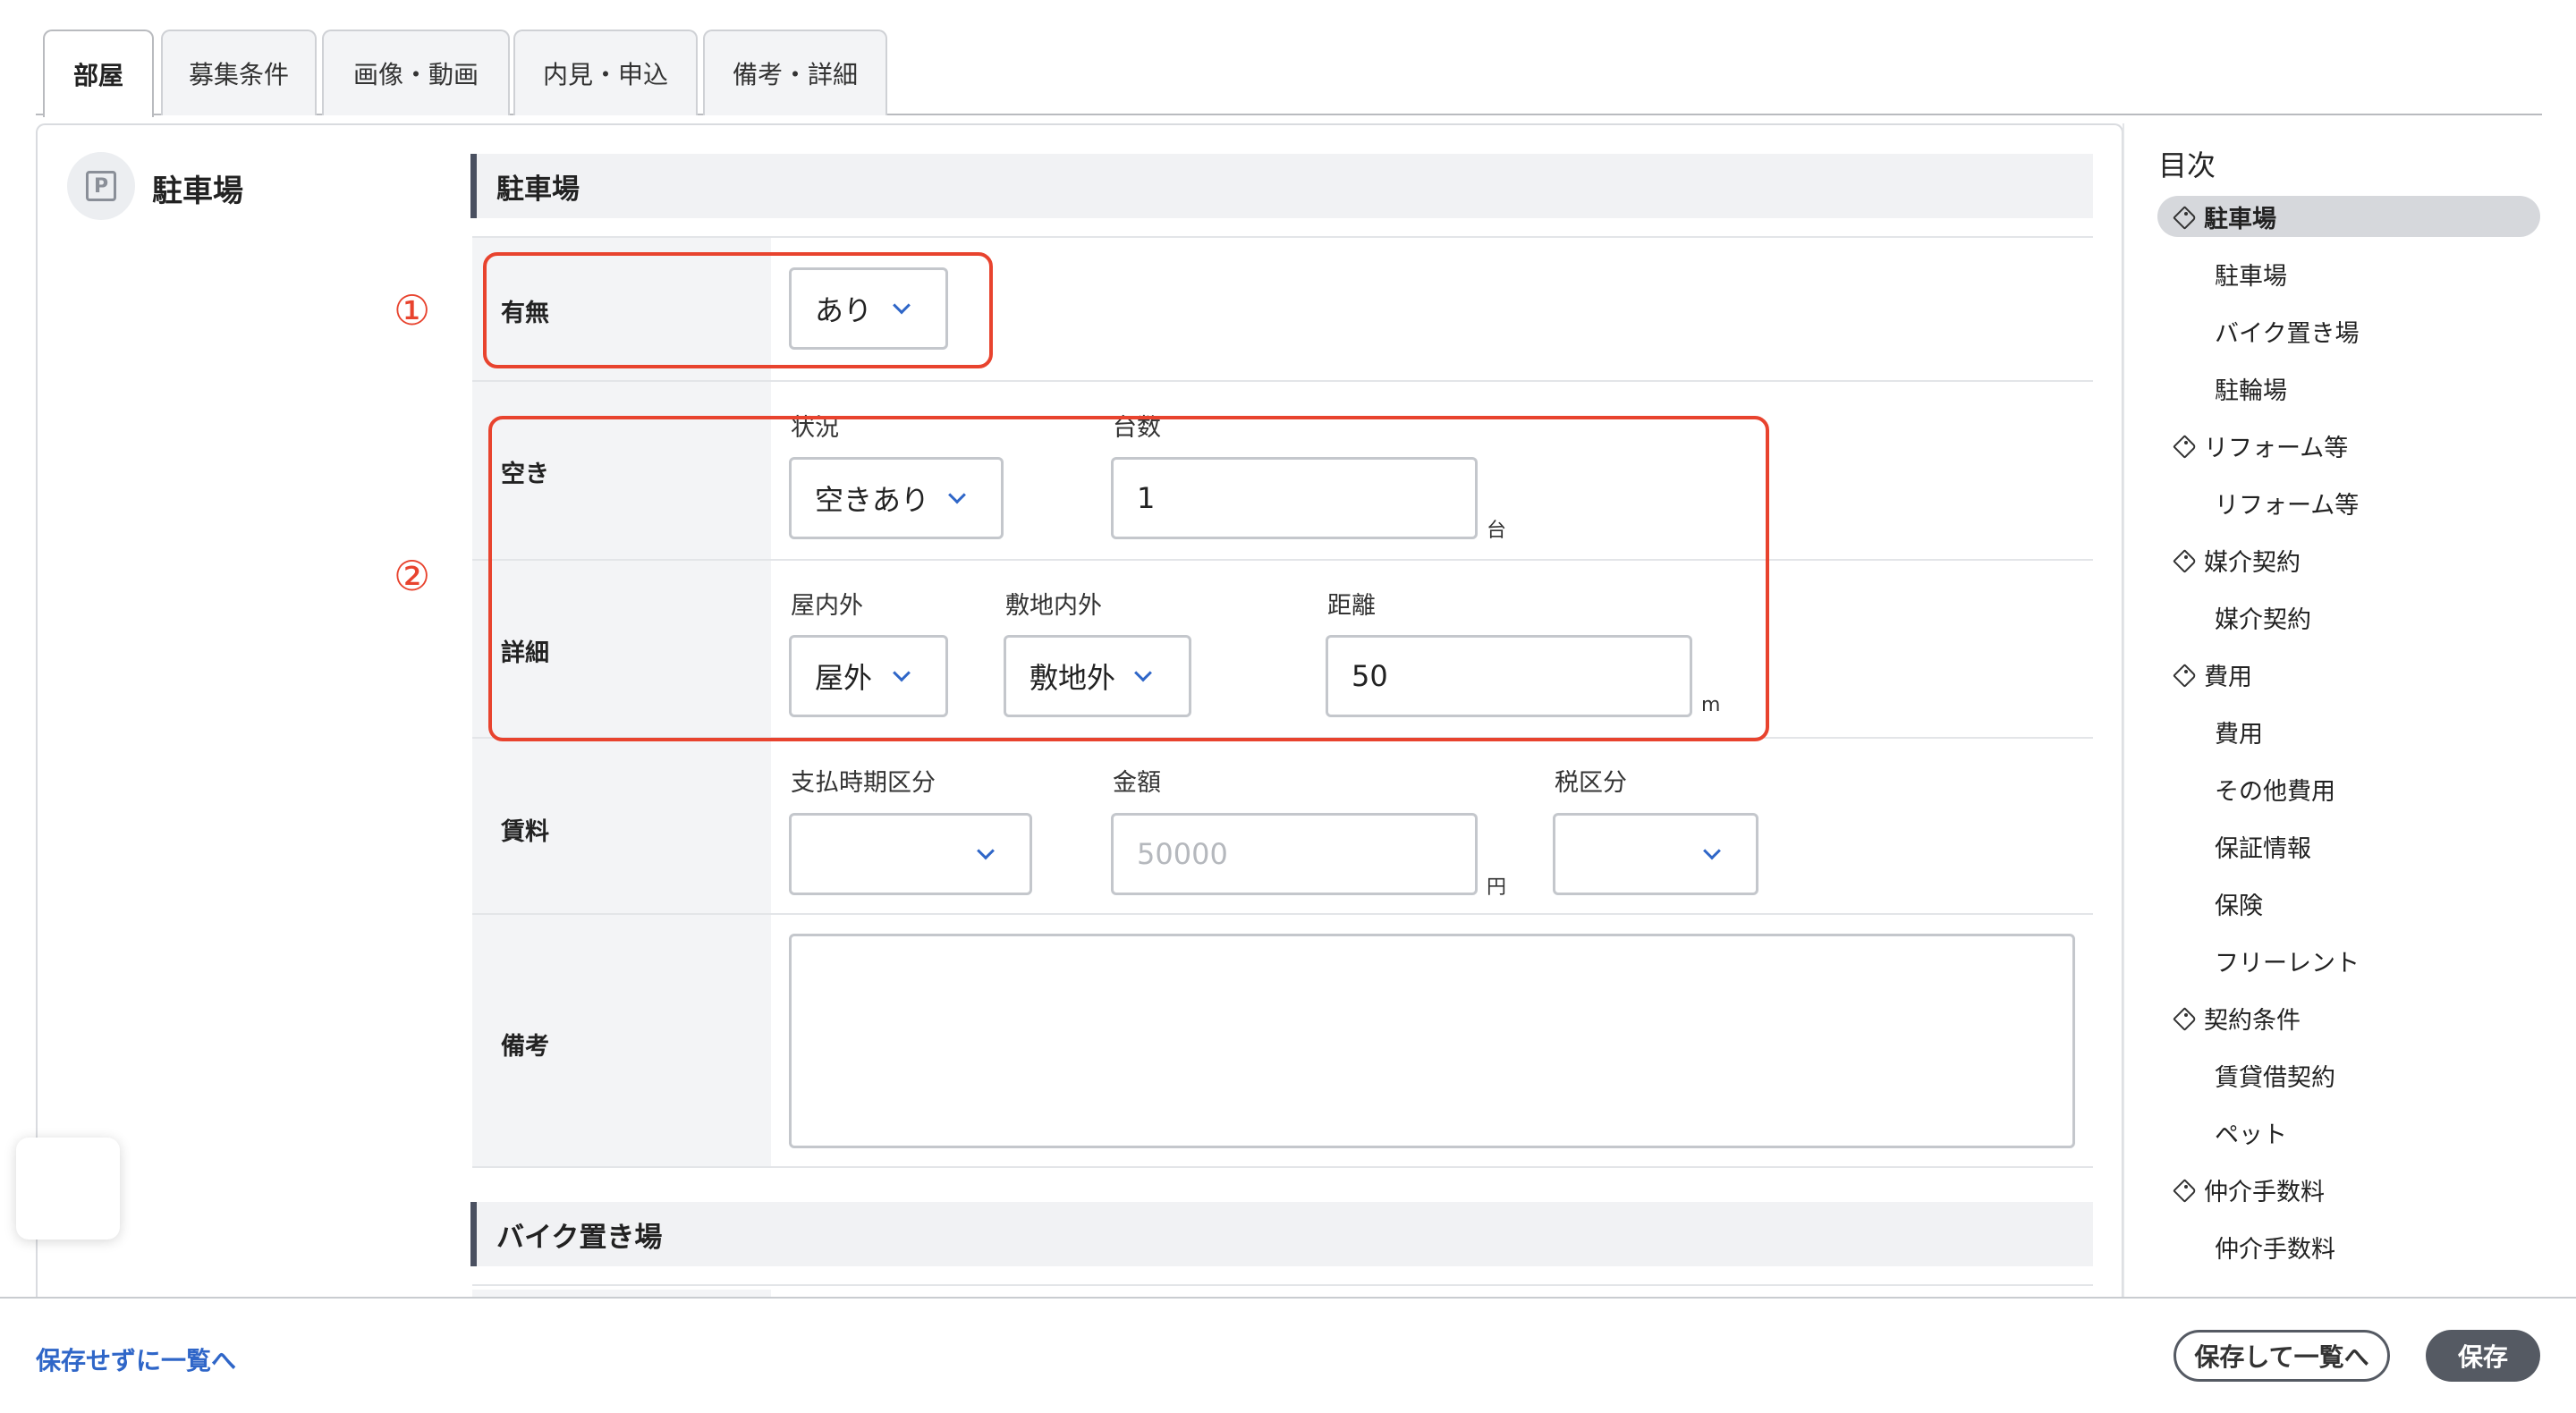 This screenshot has width=2576, height=1413. What do you see at coordinates (2263, 848) in the screenshot?
I see `toc-item-label: 保証情報` at bounding box center [2263, 848].